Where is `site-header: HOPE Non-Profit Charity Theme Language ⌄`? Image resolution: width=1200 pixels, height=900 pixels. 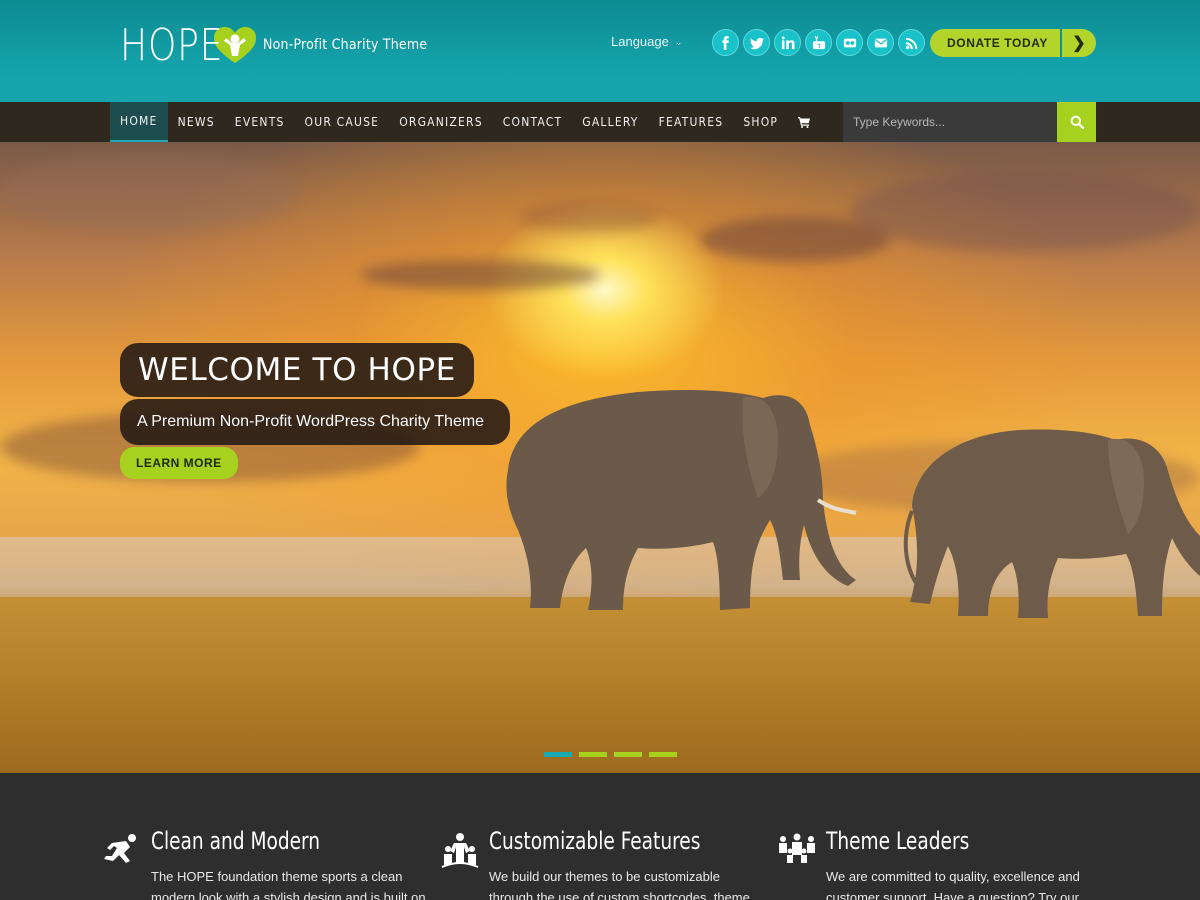 site-header: HOPE Non-Profit Charity Theme Language ⌄ is located at coordinates (600, 51).